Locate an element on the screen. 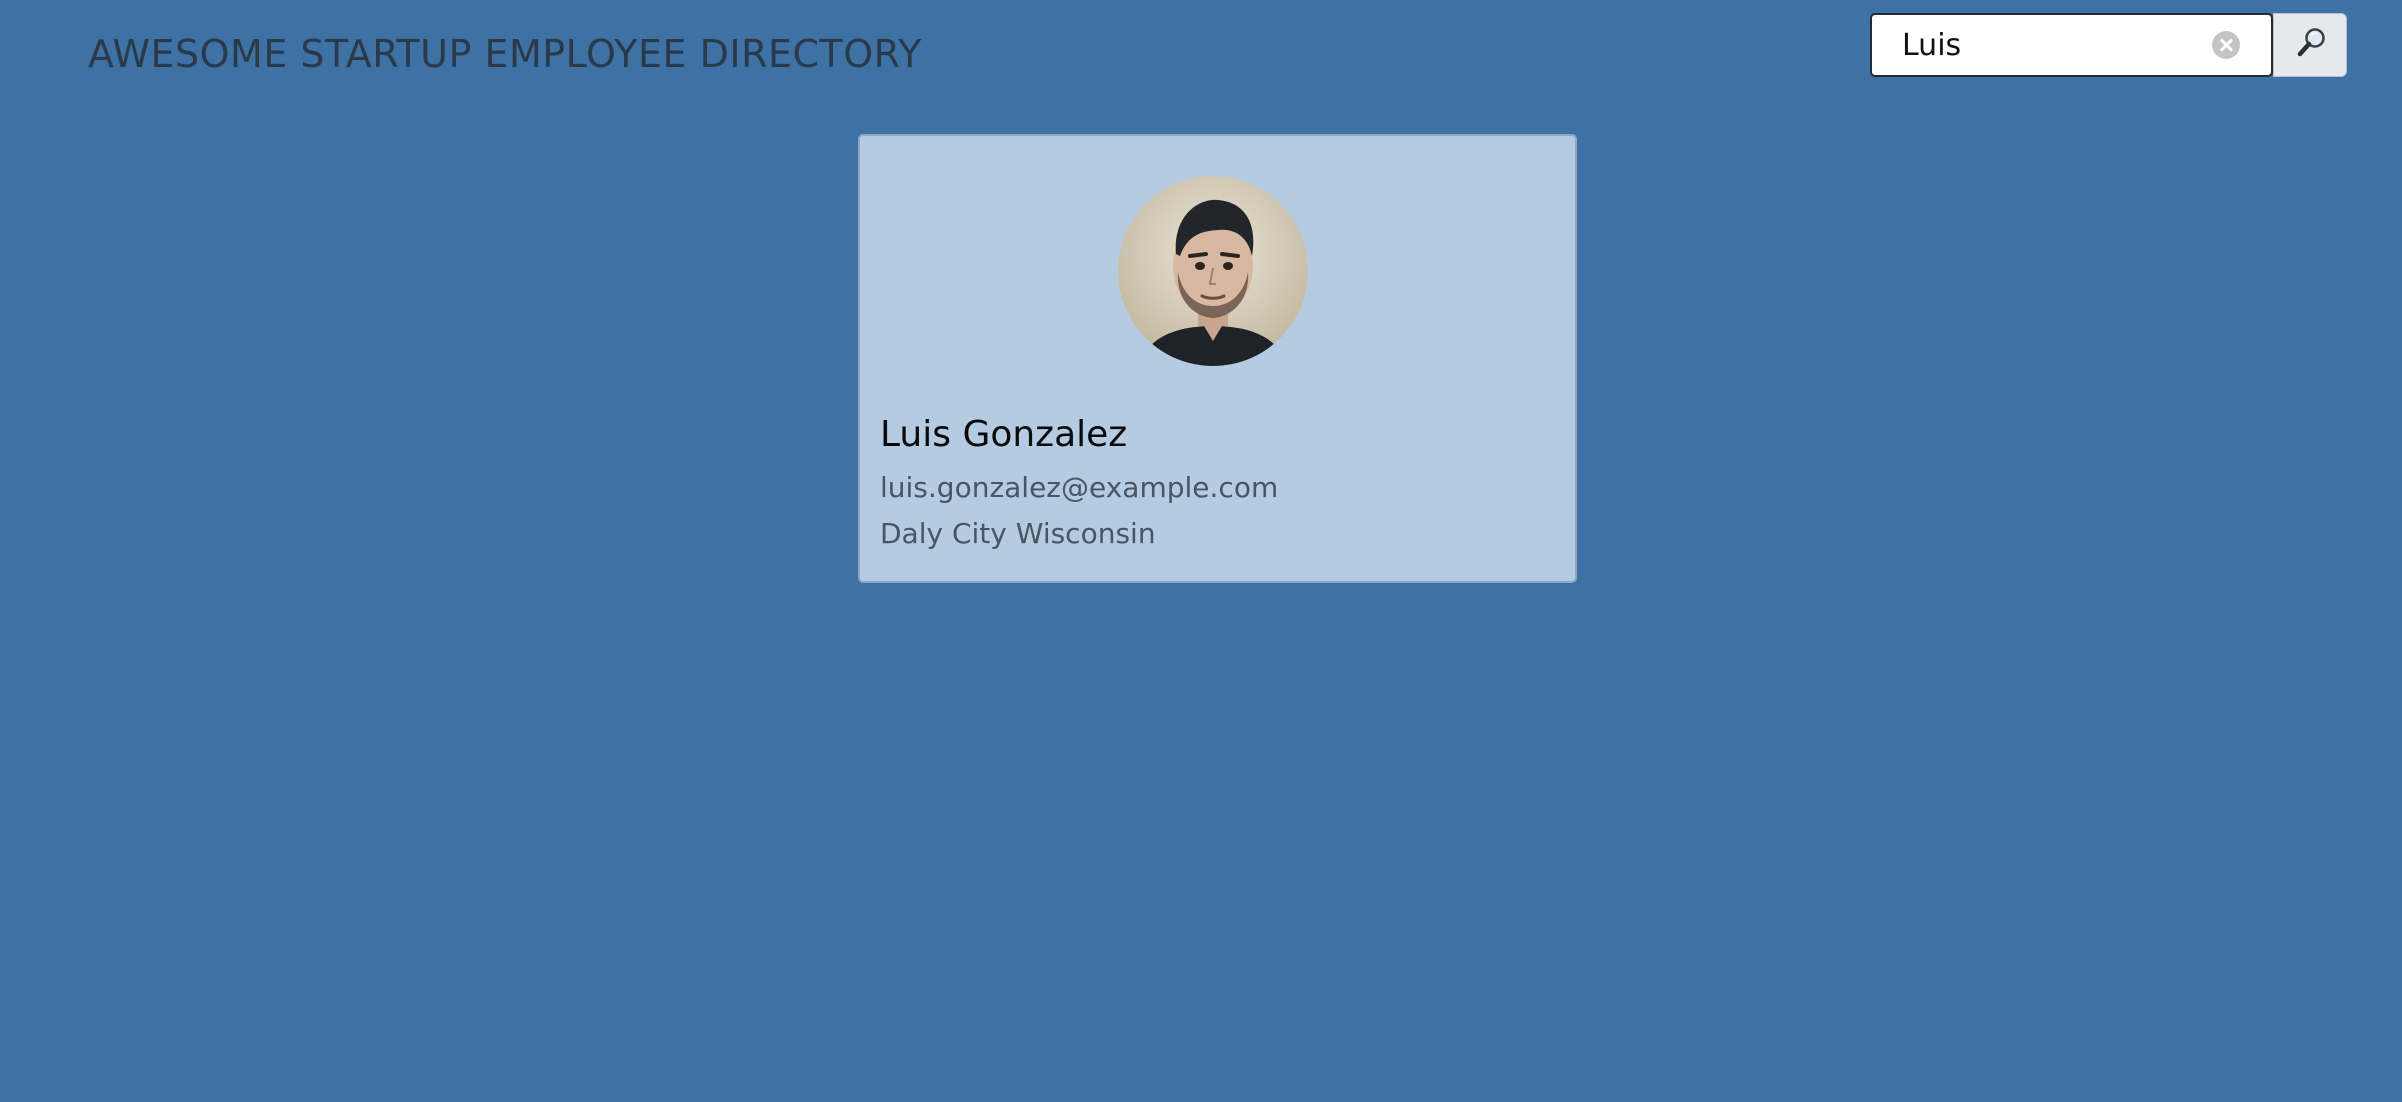 This screenshot has width=2402, height=1102. employee-email: luis.gonzalez@example.com is located at coordinates (1079, 487).